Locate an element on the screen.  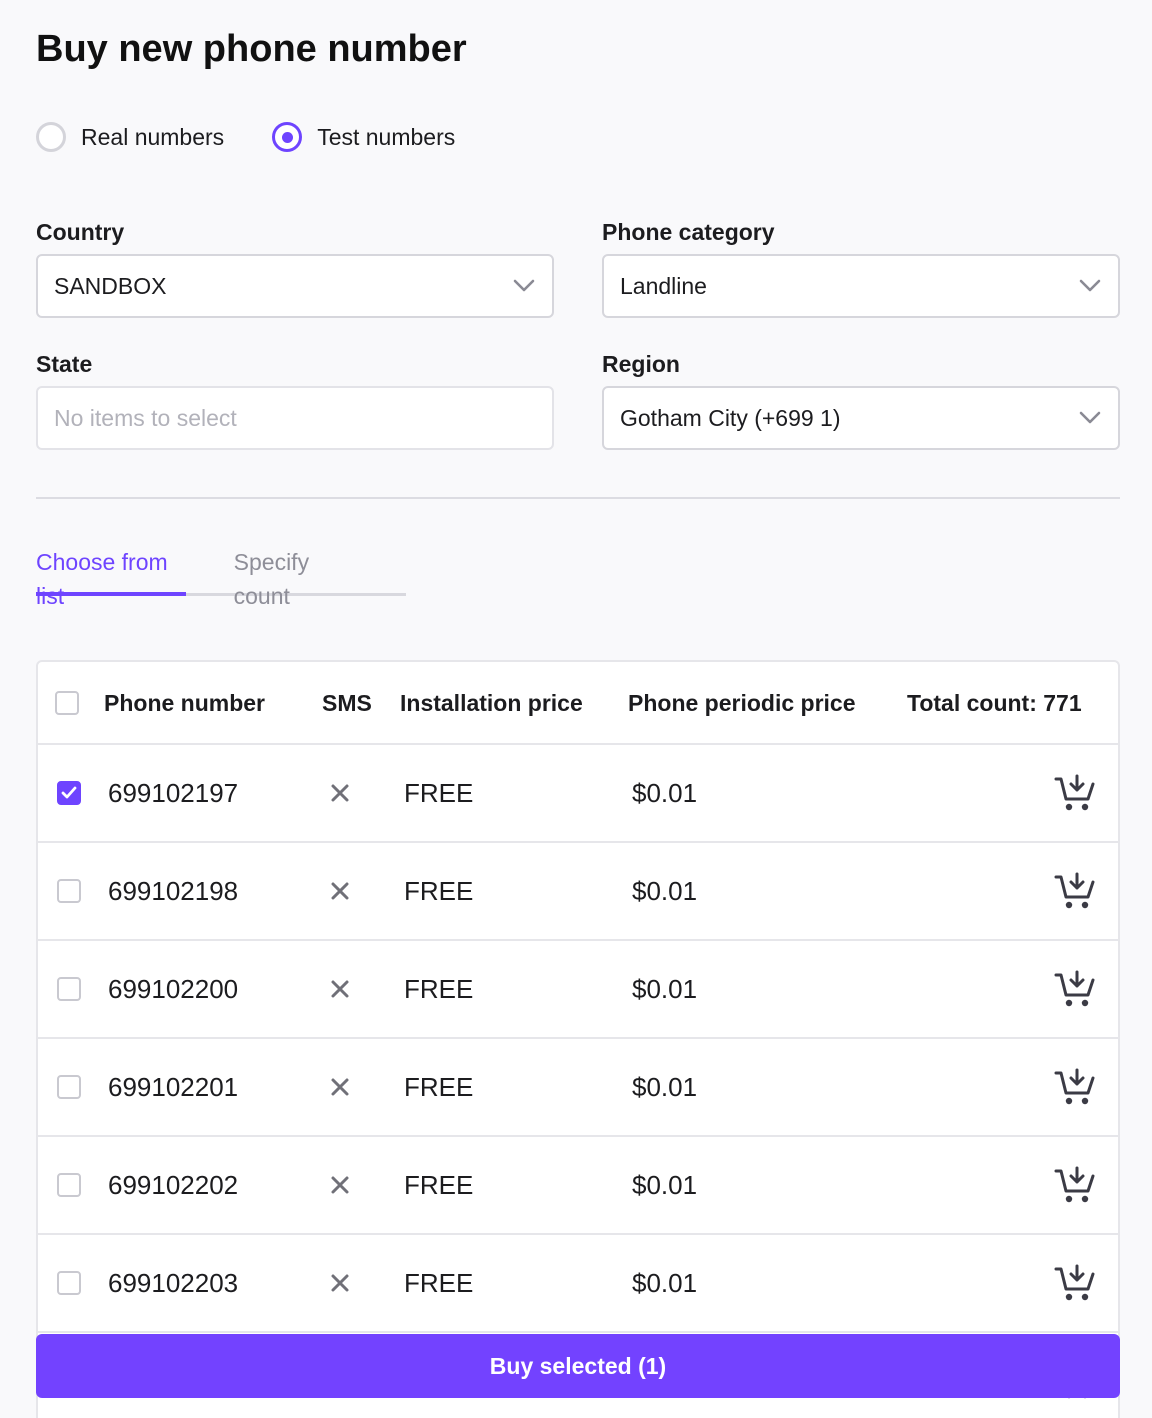
column-phone-number: Phone number is located at coordinates (185, 703).